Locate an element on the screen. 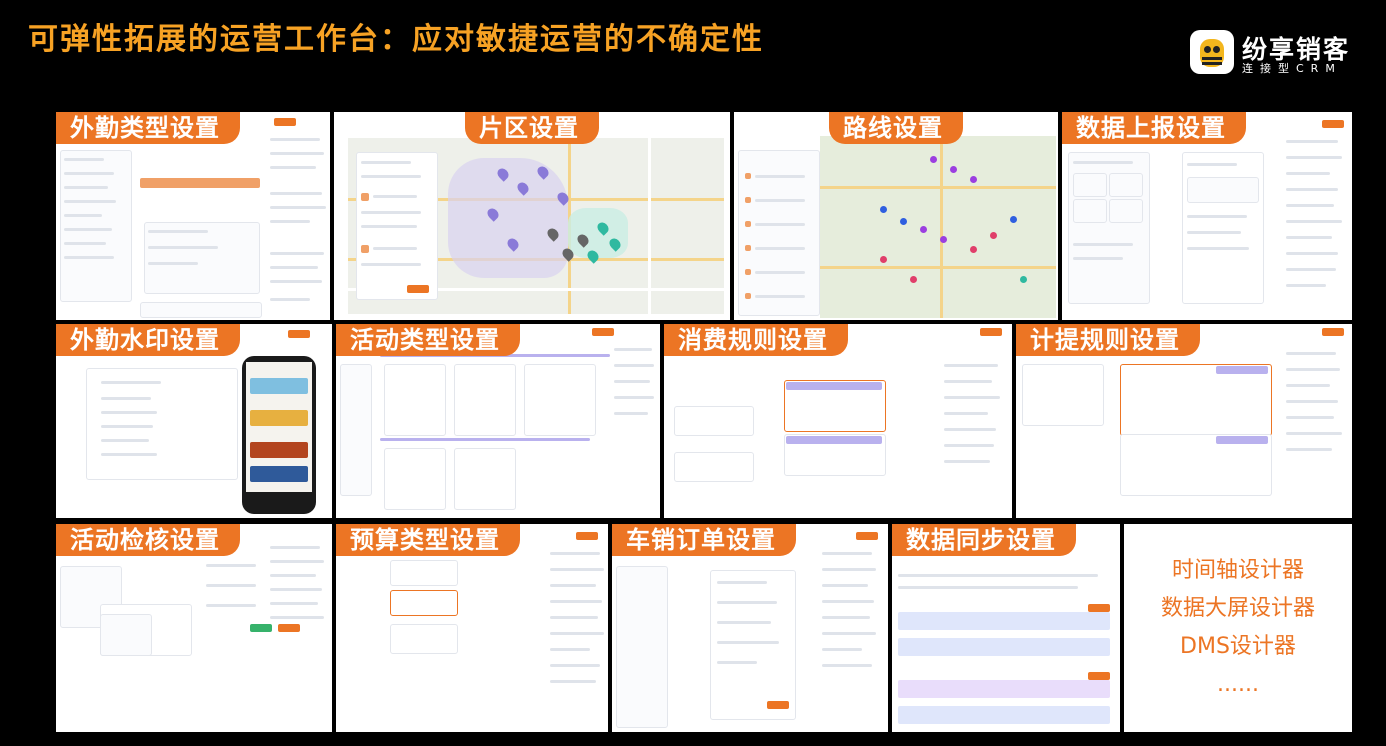  tile-field-type: 外勤类型设置 is located at coordinates (193, 216).